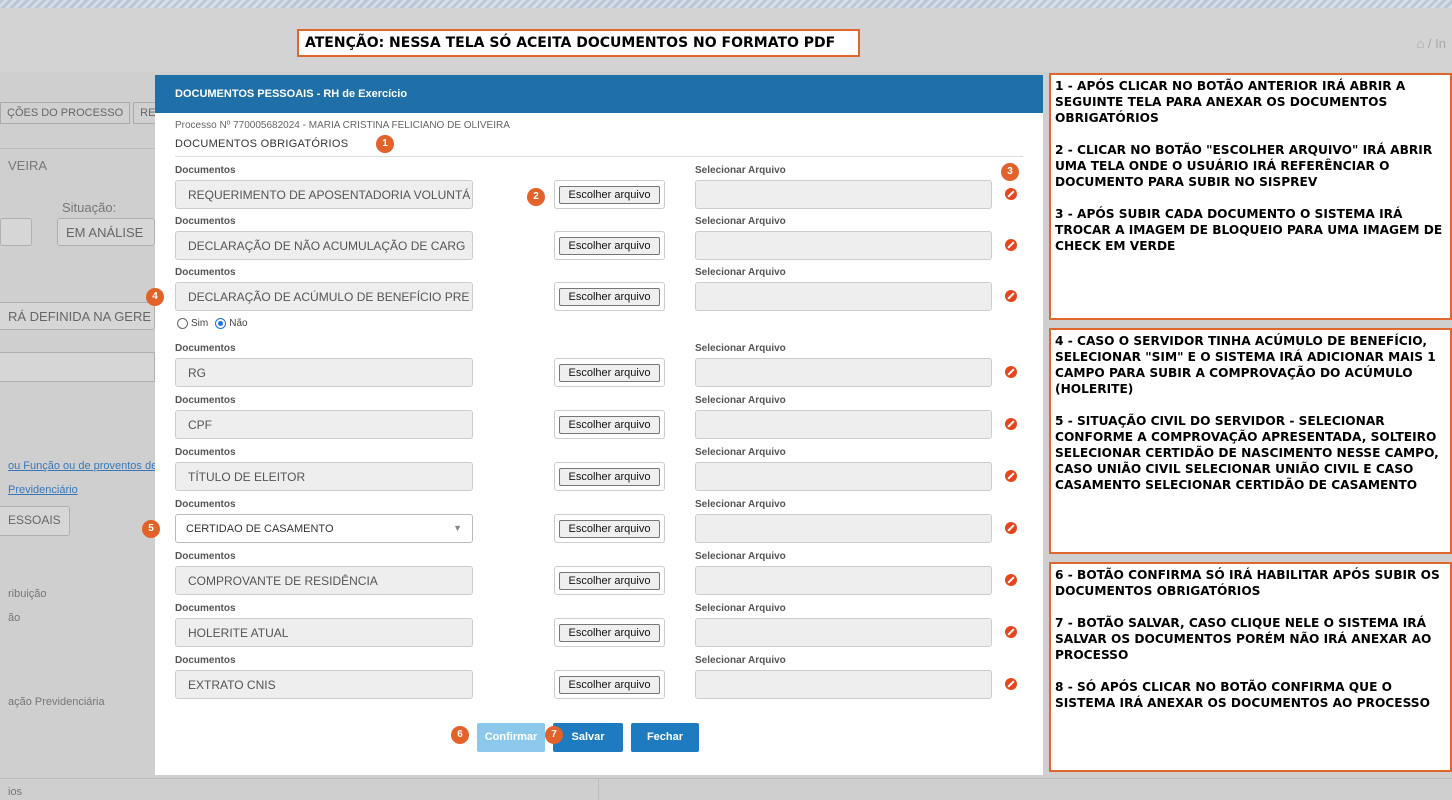  Describe the element at coordinates (221, 323) in the screenshot. I see `radio-nao` at that location.